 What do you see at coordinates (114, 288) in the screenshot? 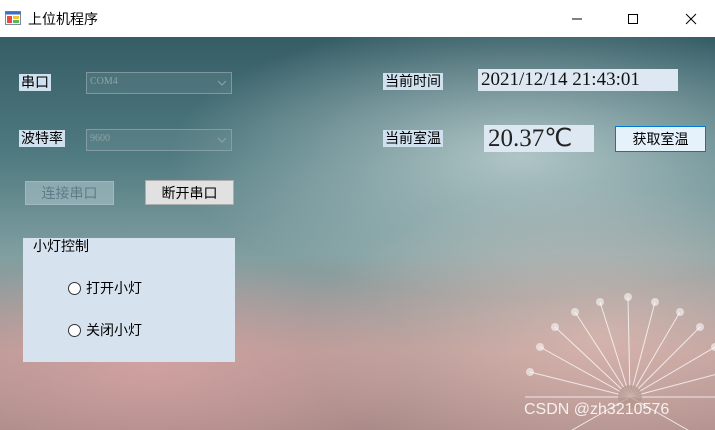
I see `light-on-radio-label: 打开小灯` at bounding box center [114, 288].